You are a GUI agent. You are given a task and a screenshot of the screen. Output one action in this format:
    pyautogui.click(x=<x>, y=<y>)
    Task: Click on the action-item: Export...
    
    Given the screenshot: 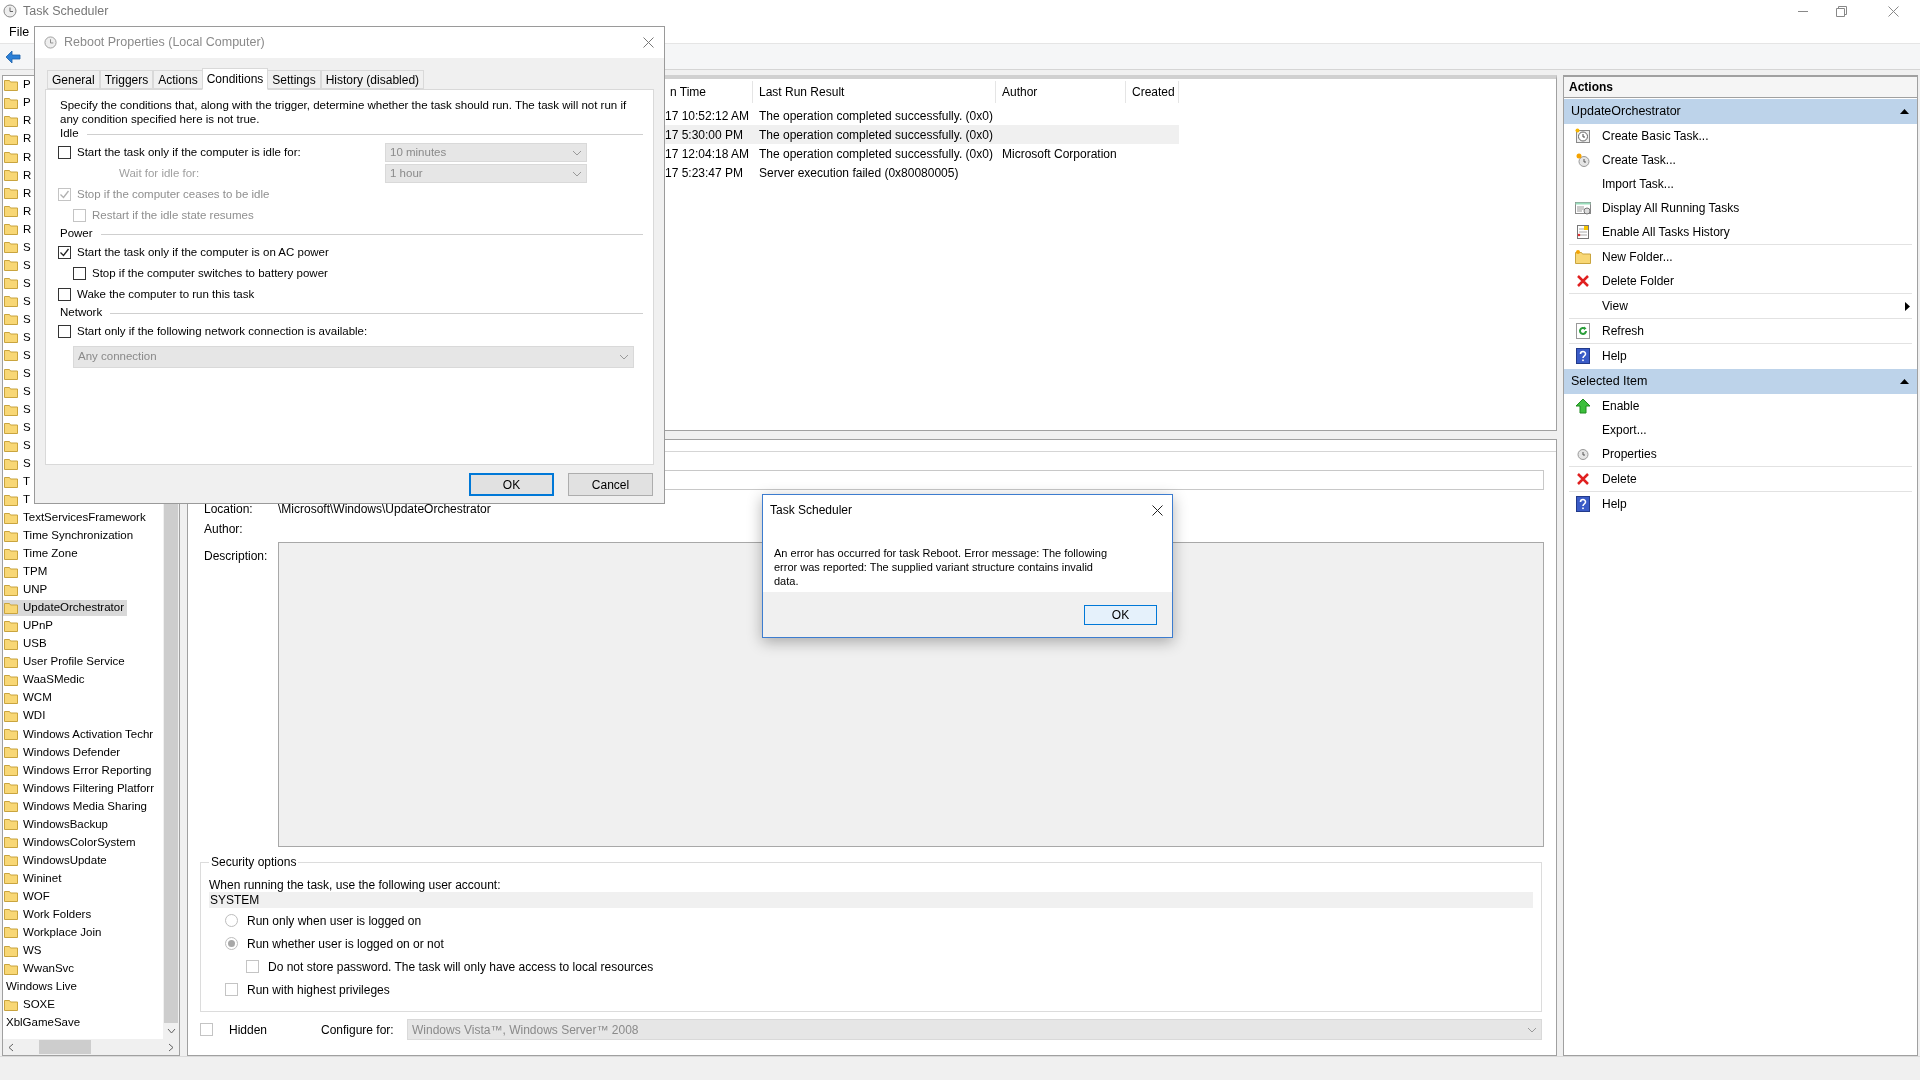 What is the action you would take?
    pyautogui.click(x=1740, y=430)
    